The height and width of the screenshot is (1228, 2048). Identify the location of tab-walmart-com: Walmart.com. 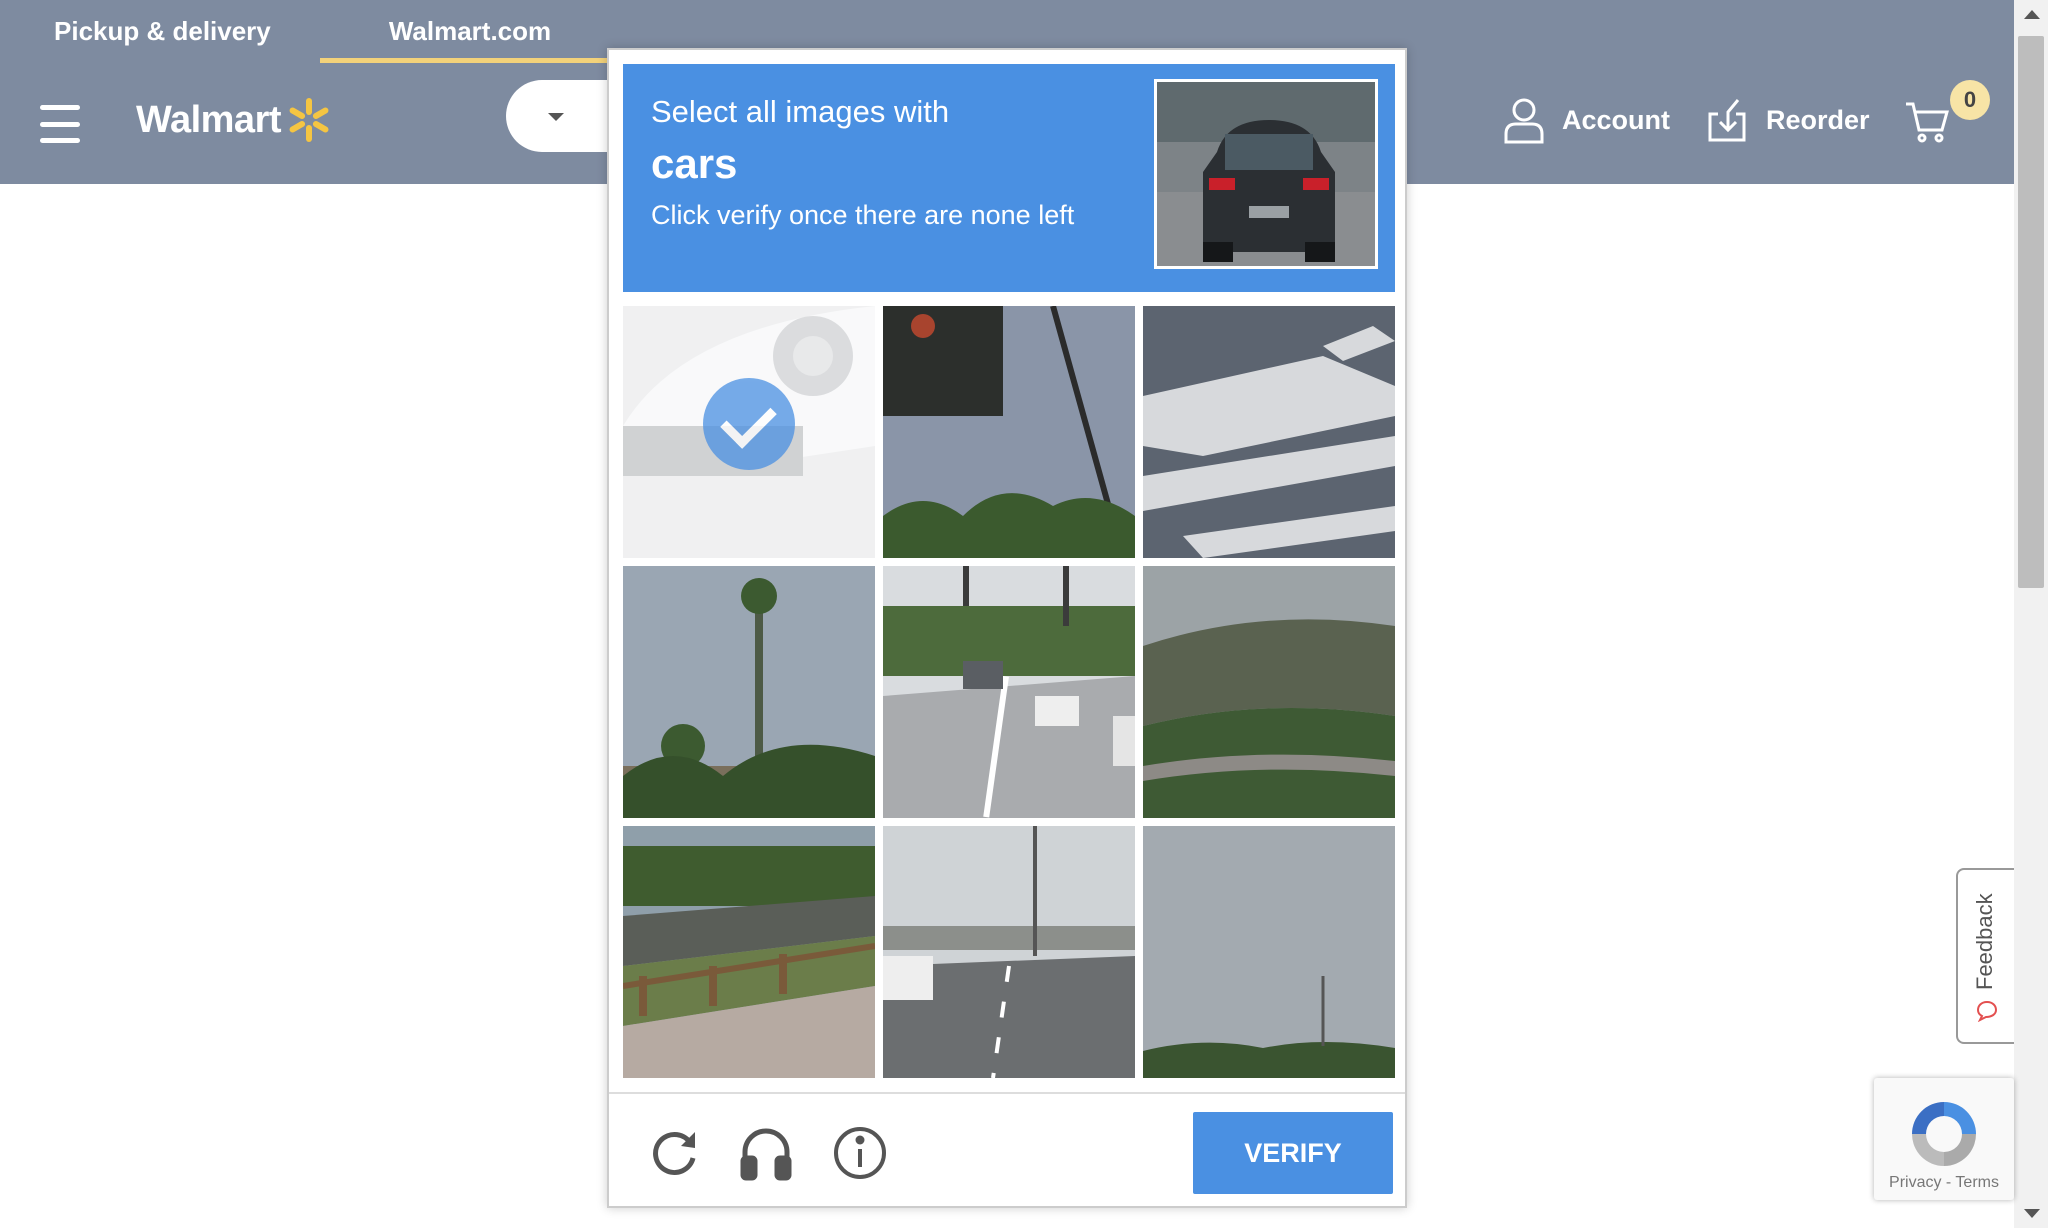
(470, 31).